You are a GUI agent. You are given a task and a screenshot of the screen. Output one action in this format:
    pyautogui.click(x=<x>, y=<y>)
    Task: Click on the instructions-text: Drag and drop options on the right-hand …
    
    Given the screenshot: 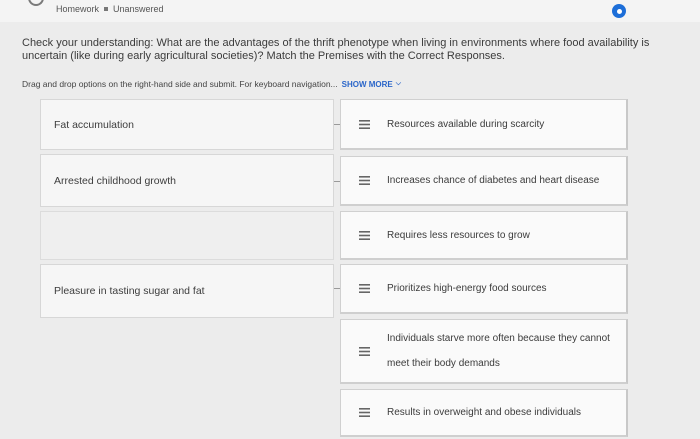 What is the action you would take?
    pyautogui.click(x=180, y=84)
    